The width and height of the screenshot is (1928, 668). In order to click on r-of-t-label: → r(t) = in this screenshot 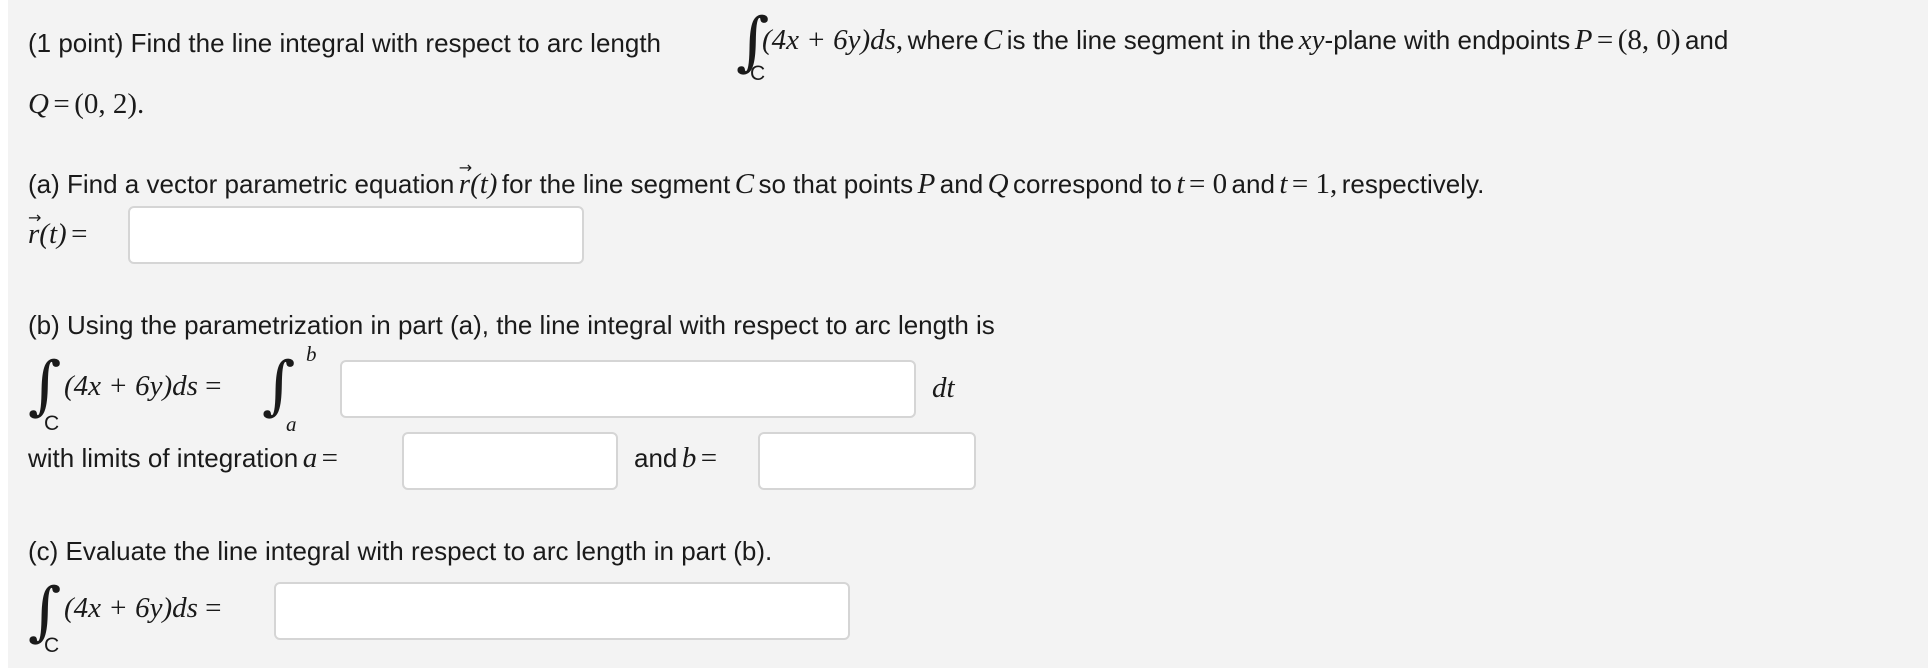, I will do `click(58, 229)`.